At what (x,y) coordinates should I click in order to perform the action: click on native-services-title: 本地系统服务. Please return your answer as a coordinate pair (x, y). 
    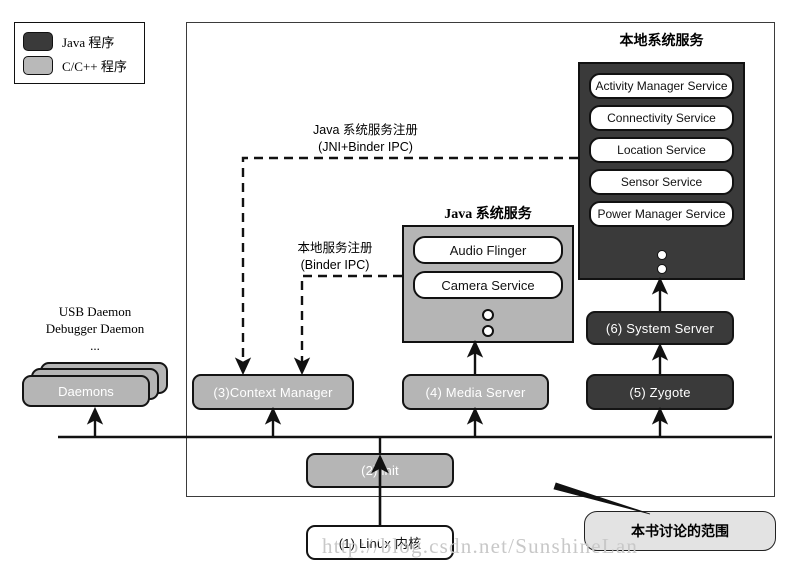
    Looking at the image, I should click on (661, 41).